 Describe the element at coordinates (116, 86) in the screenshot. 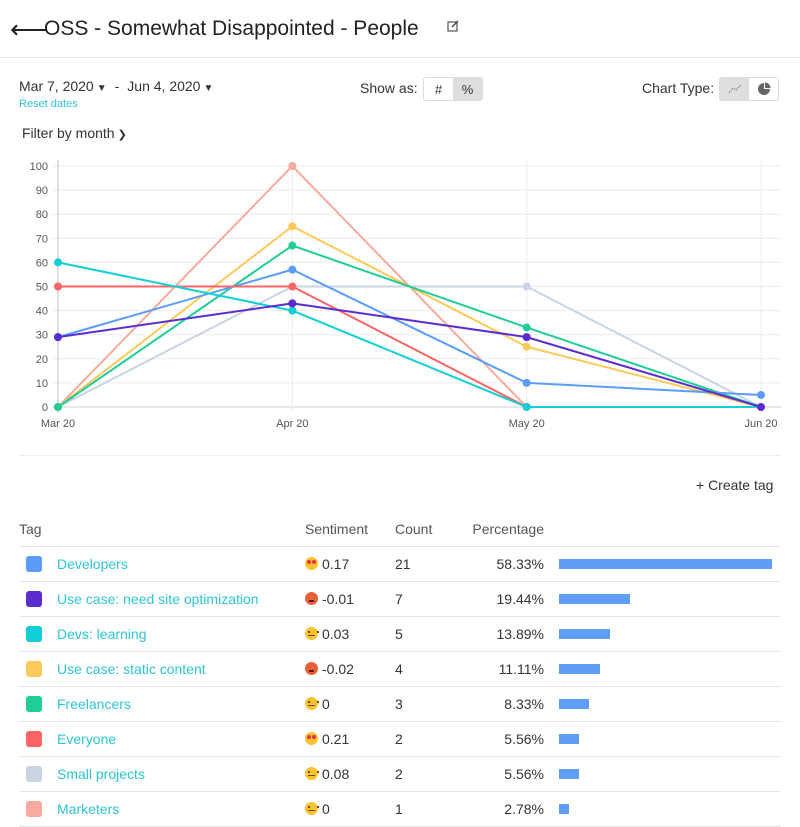

I see `date-range: Mar 7, 2020 ▼ - Jun 4, 2020 ▼` at that location.